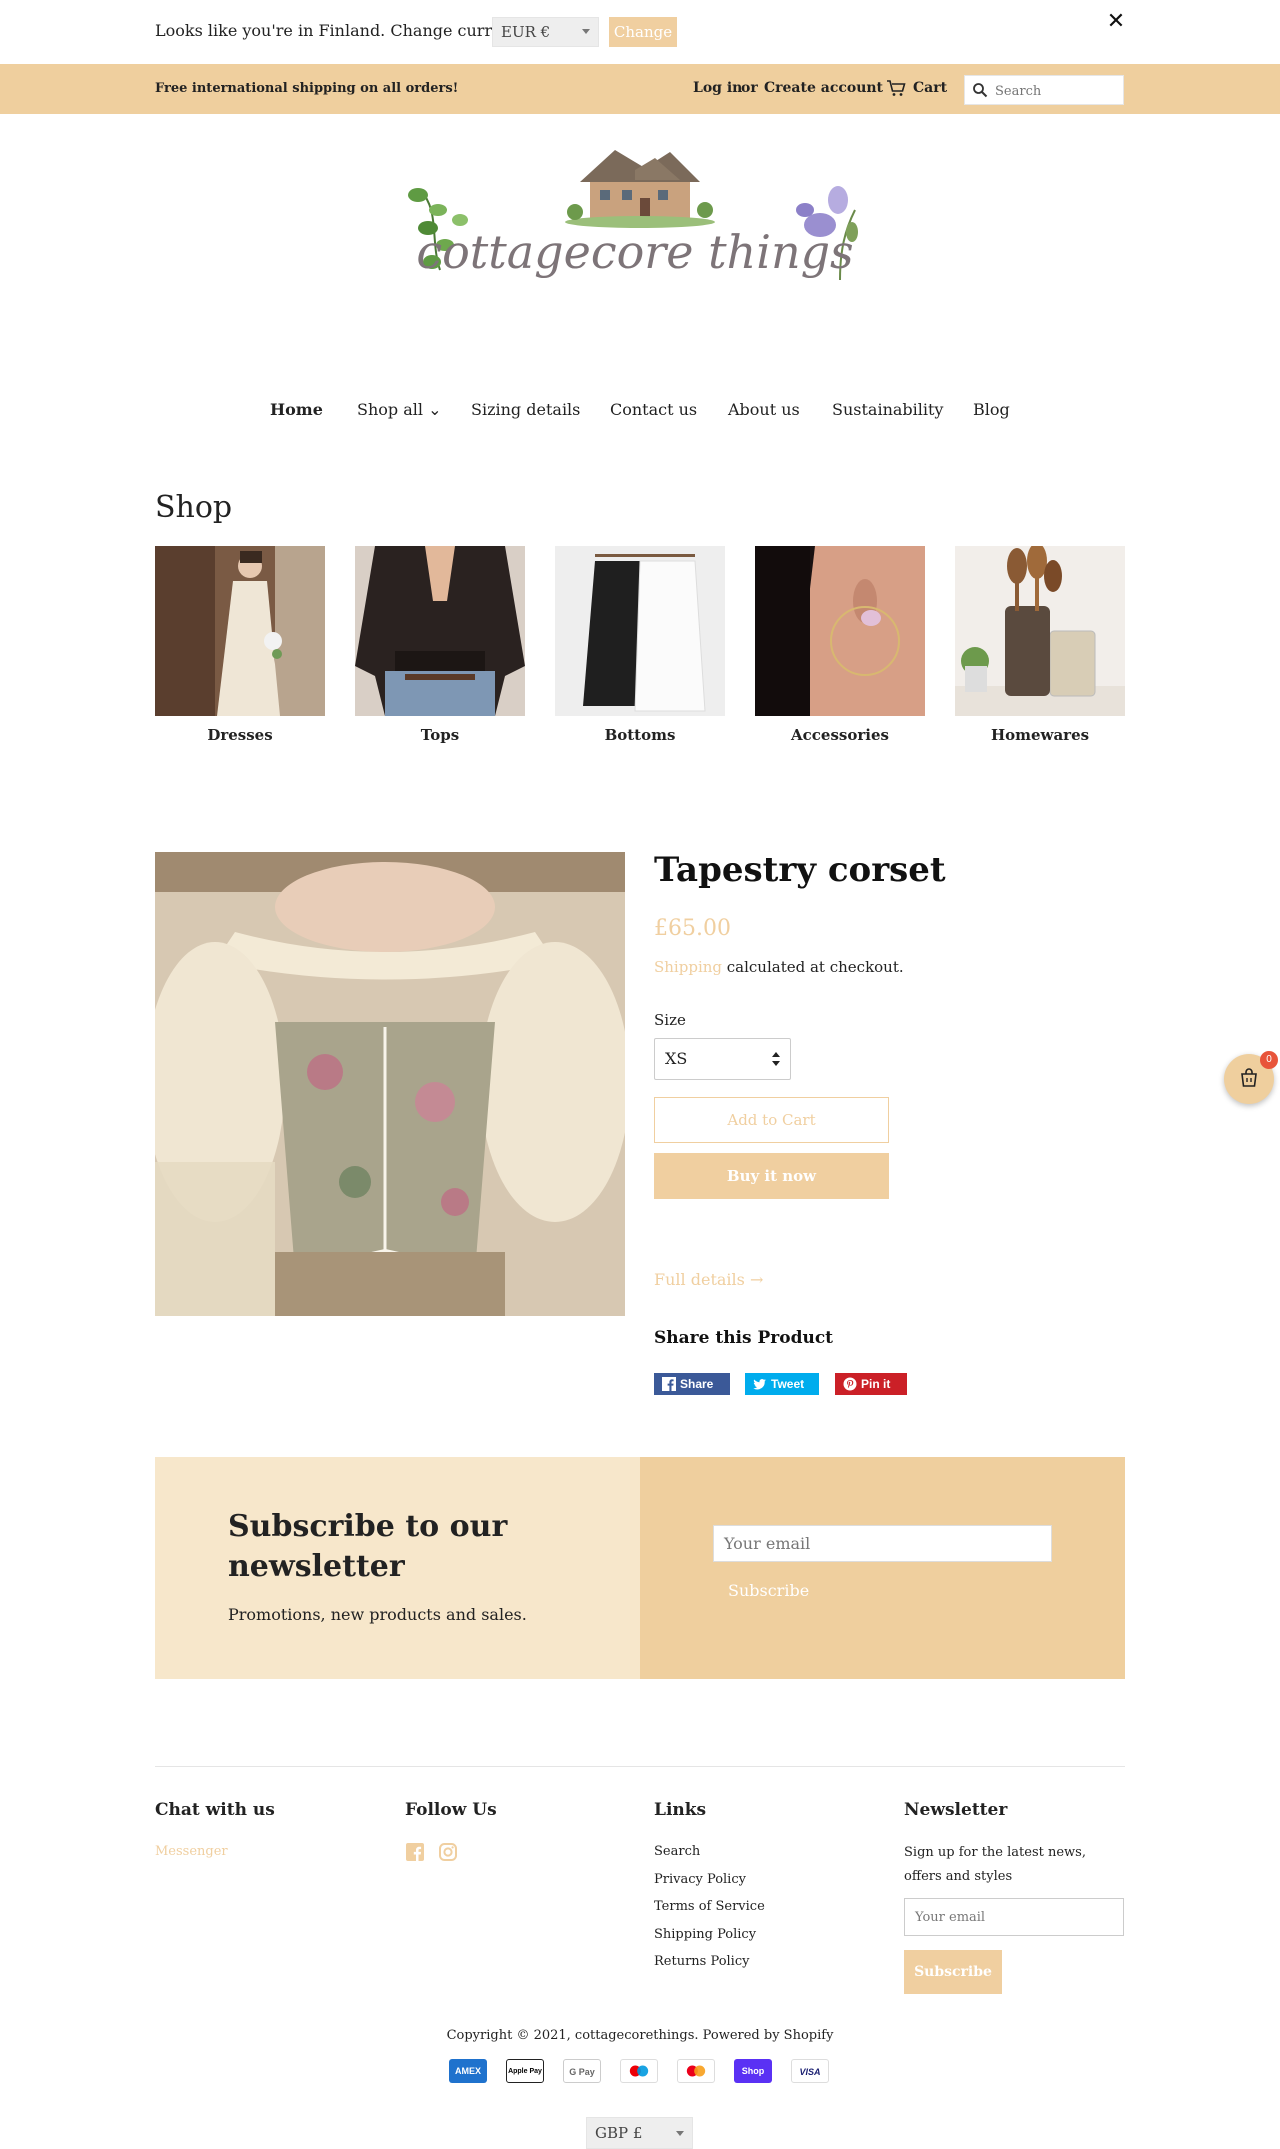 Image resolution: width=1280 pixels, height=2149 pixels. What do you see at coordinates (440, 735) in the screenshot?
I see `category-label: Tops` at bounding box center [440, 735].